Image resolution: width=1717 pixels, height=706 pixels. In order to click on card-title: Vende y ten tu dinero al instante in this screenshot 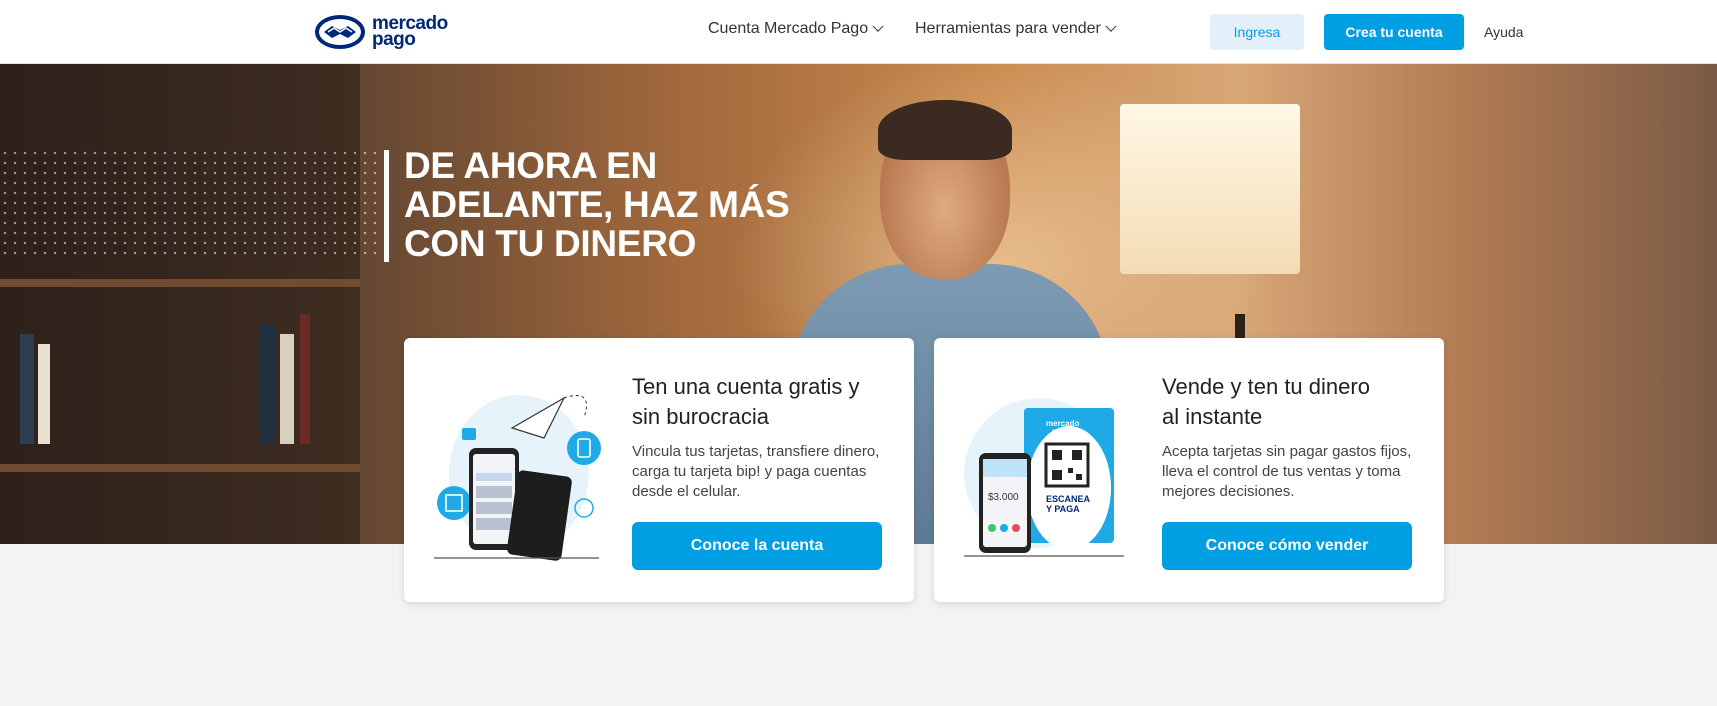, I will do `click(1292, 402)`.